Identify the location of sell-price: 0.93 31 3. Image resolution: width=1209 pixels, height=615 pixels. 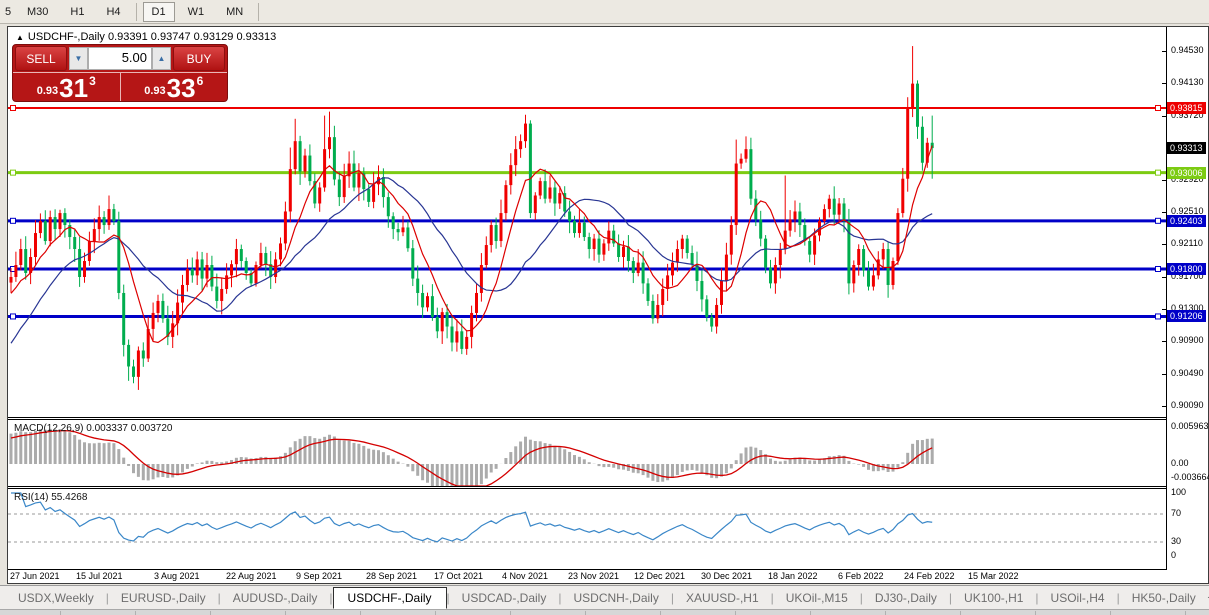
(67, 87).